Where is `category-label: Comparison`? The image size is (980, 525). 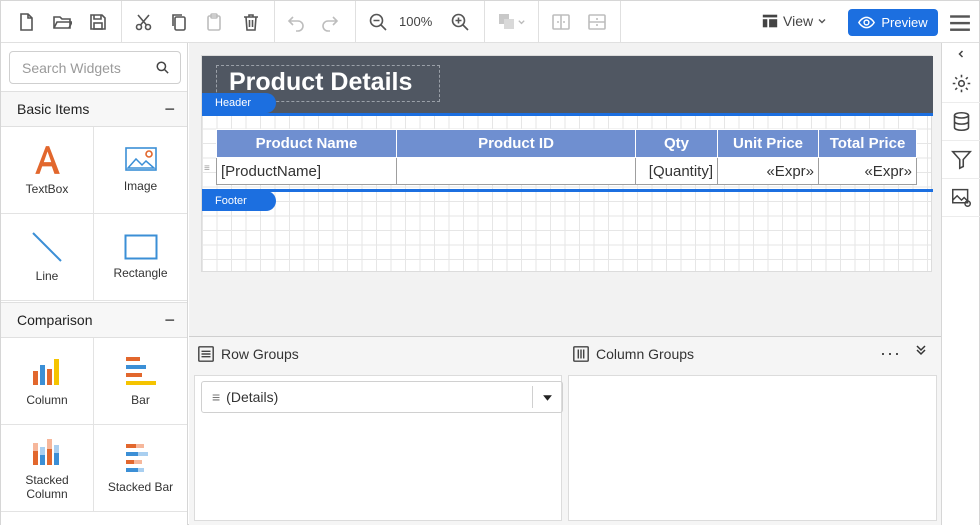 category-label: Comparison is located at coordinates (55, 320).